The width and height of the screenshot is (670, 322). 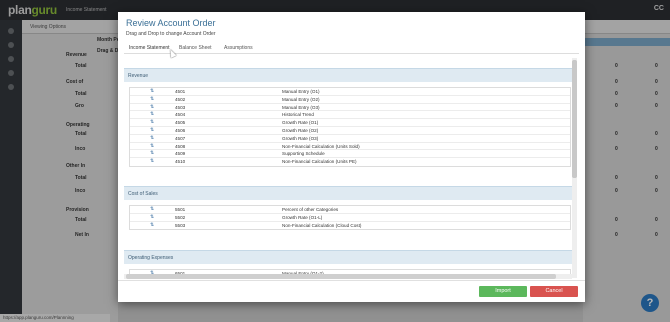 I want to click on horizontal-scrollbar, so click(x=348, y=276).